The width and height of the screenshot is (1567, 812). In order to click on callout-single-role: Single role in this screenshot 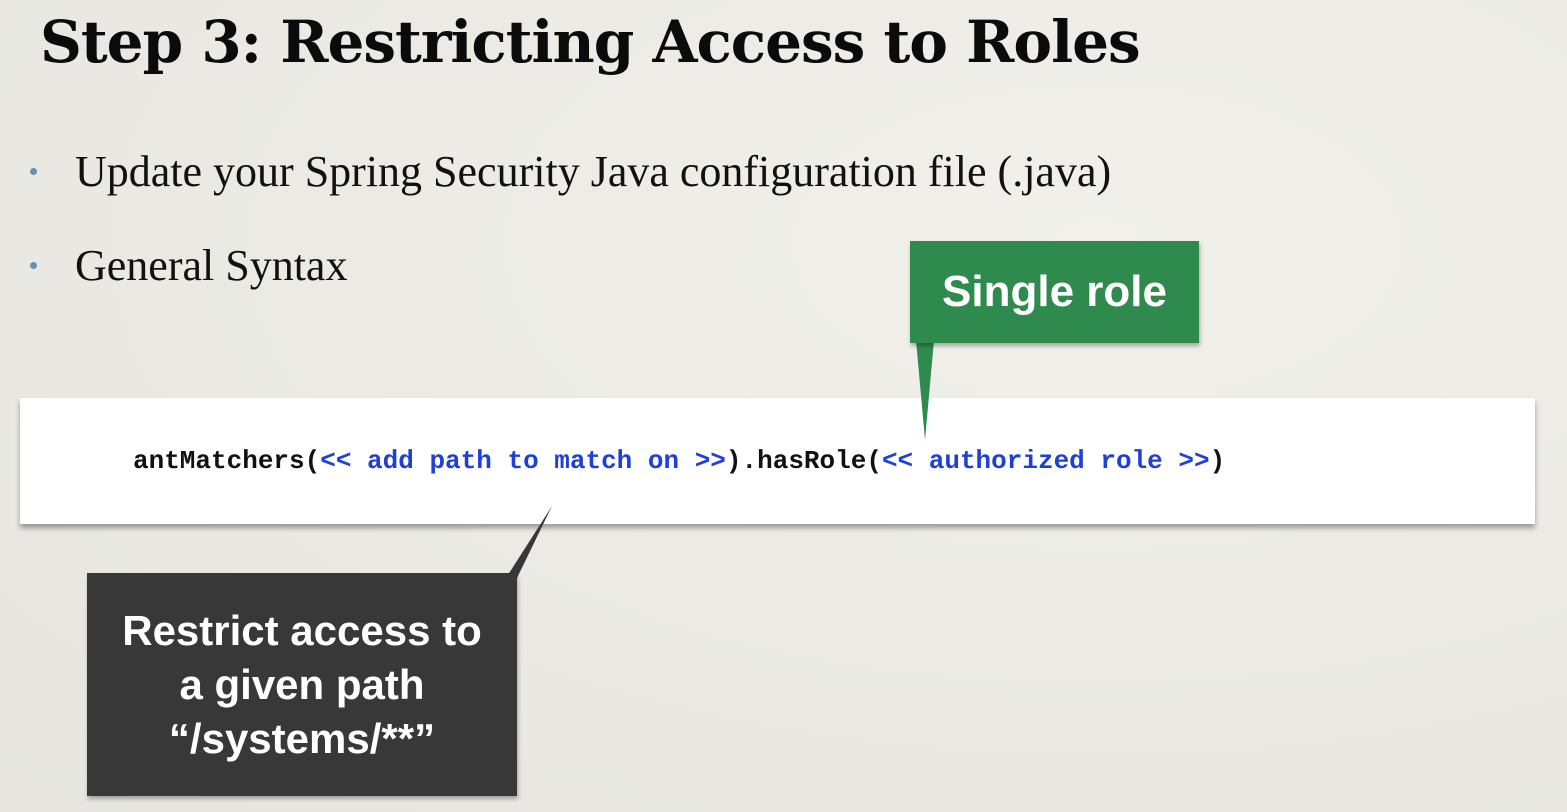, I will do `click(1054, 292)`.